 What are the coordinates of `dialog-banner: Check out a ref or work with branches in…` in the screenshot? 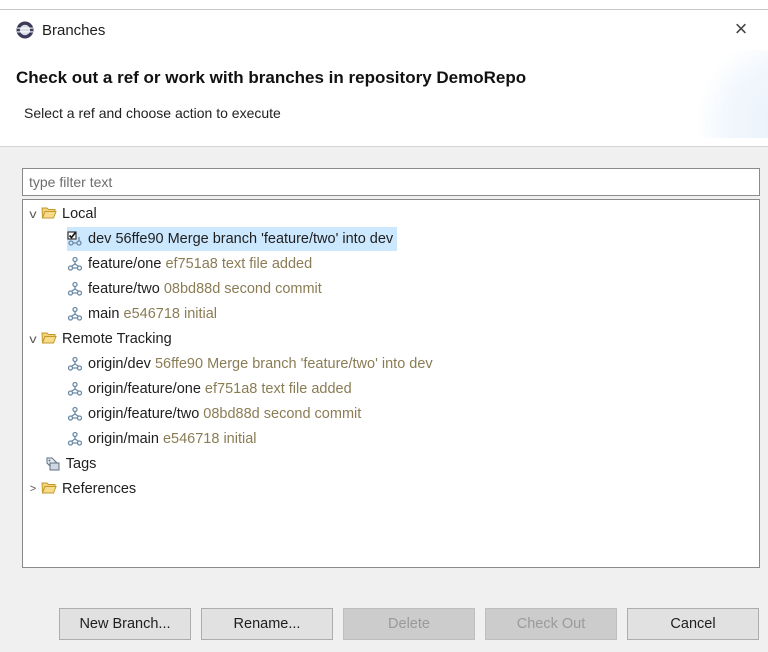 It's located at (384, 94).